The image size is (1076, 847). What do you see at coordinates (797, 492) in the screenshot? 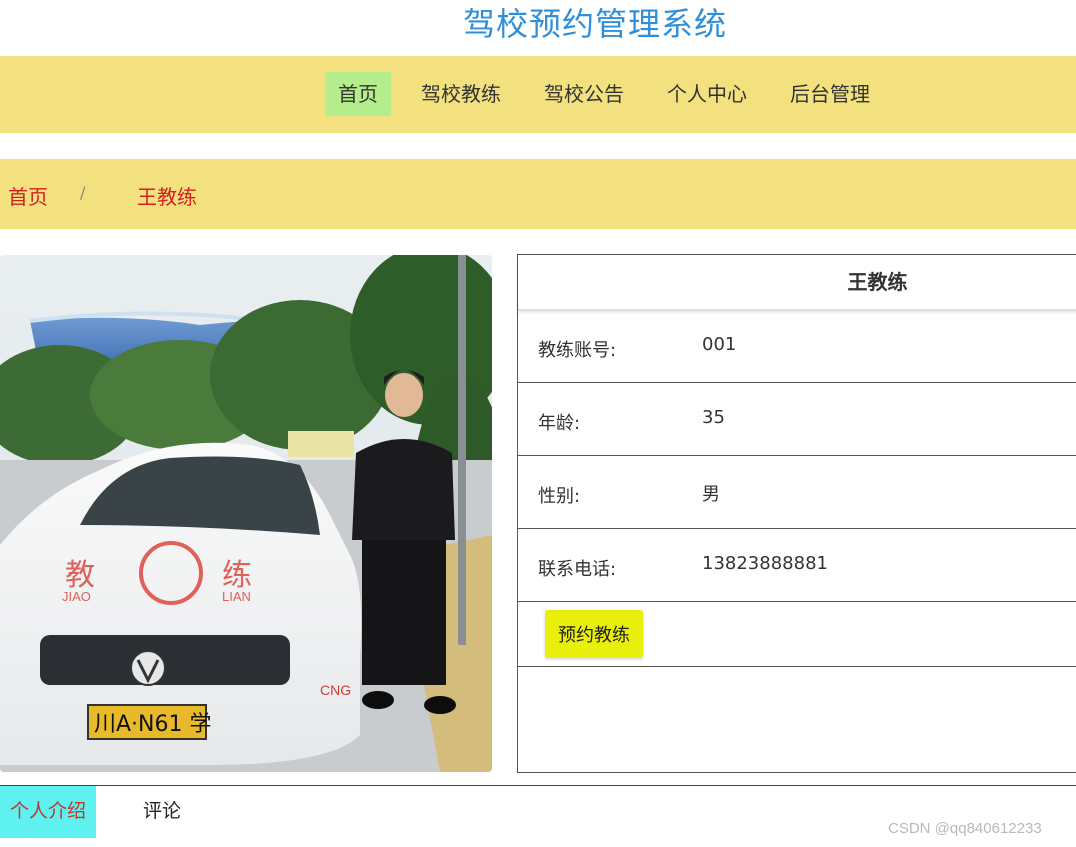
I see `field-row-gender: 性别: 男` at bounding box center [797, 492].